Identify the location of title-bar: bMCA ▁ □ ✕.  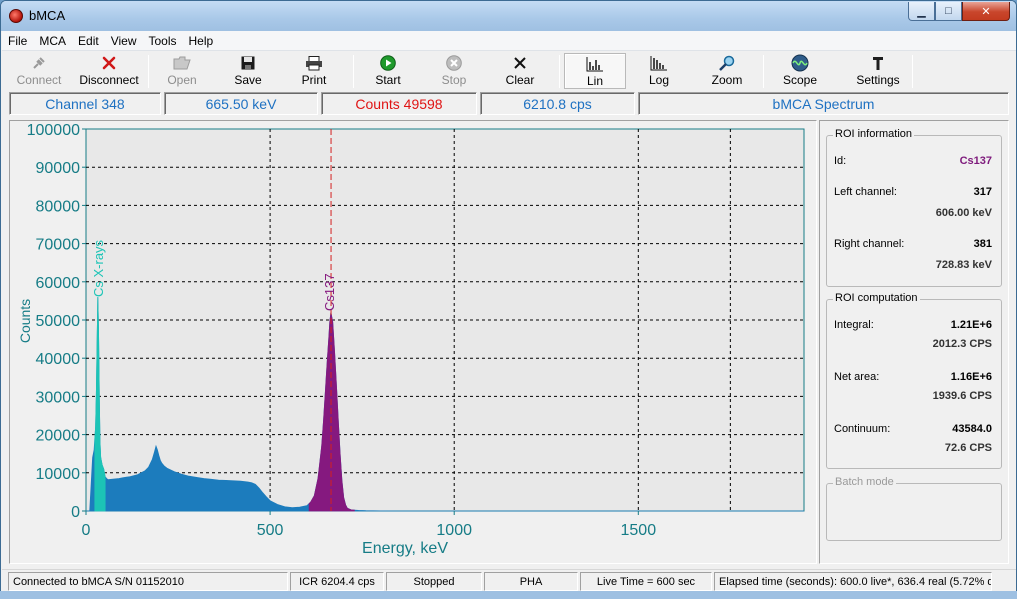
(508, 16).